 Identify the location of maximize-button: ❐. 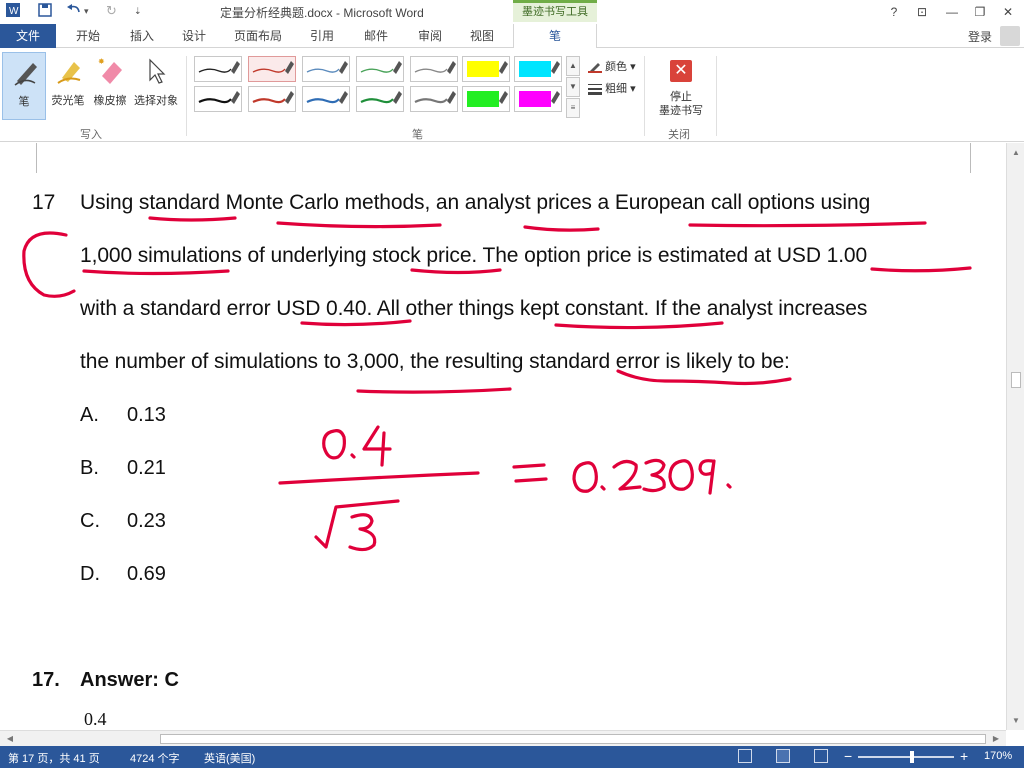
(980, 12).